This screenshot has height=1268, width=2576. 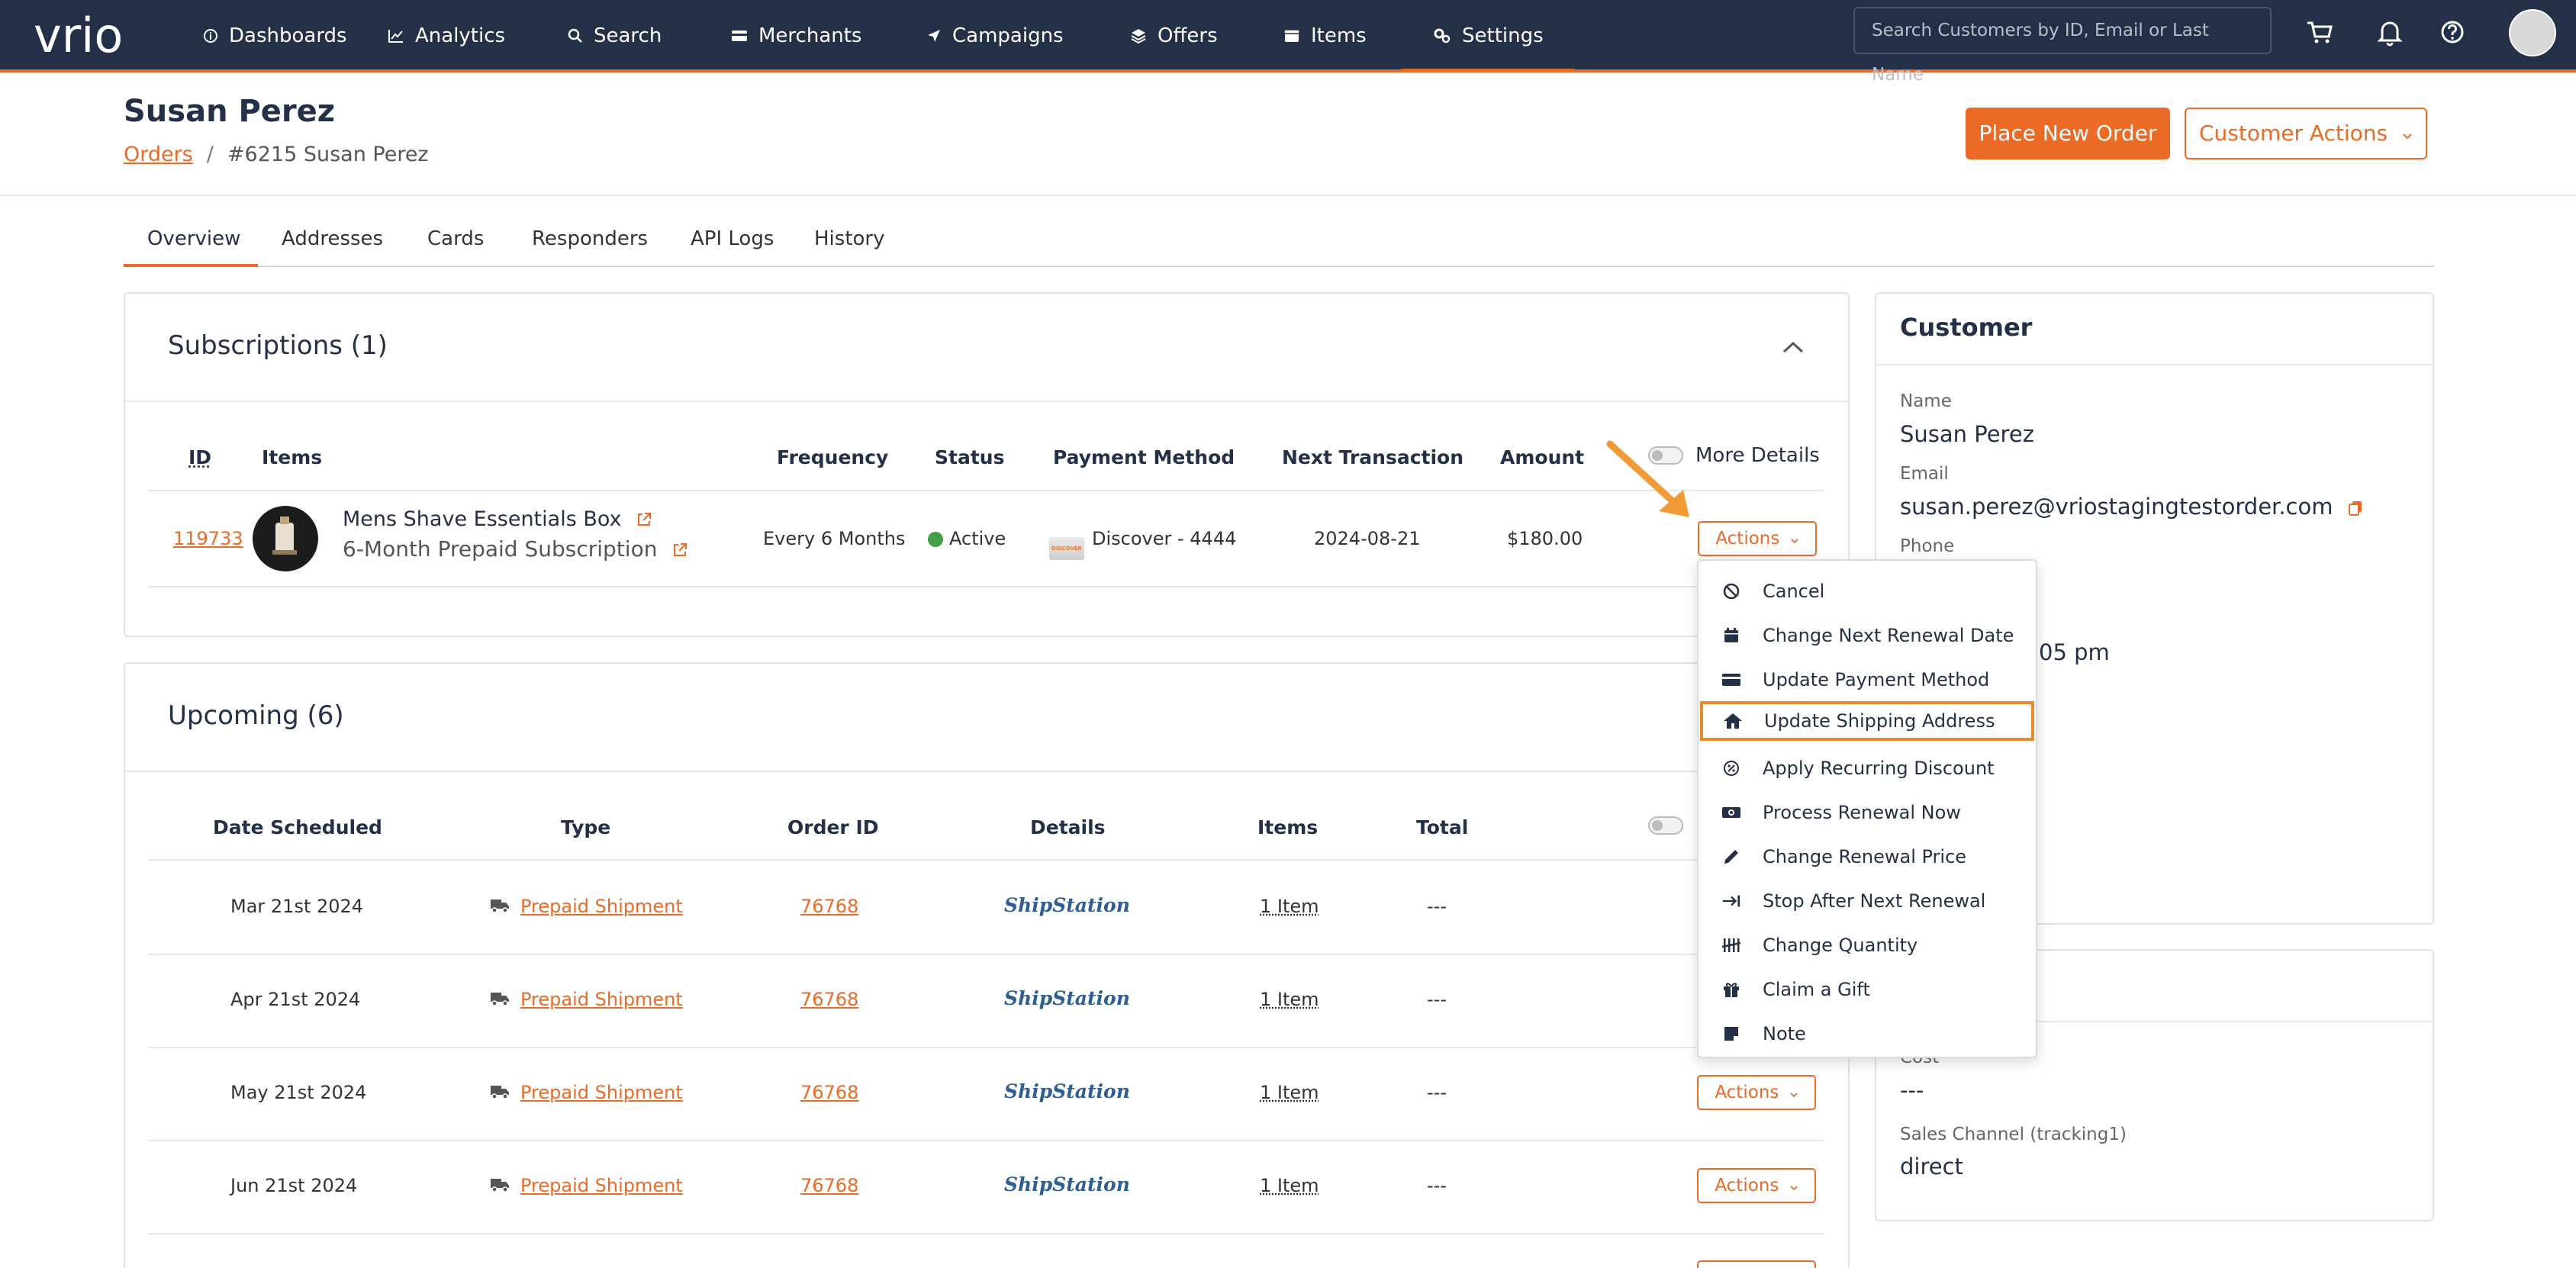 I want to click on customer-actions-label: Customer Actions, so click(x=2293, y=134).